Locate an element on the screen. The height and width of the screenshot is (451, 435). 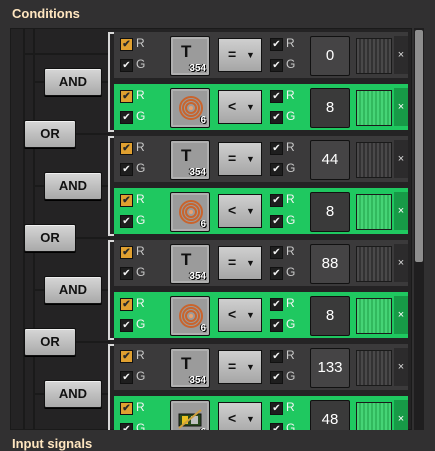
and-button-2: AND is located at coordinates (73, 186).